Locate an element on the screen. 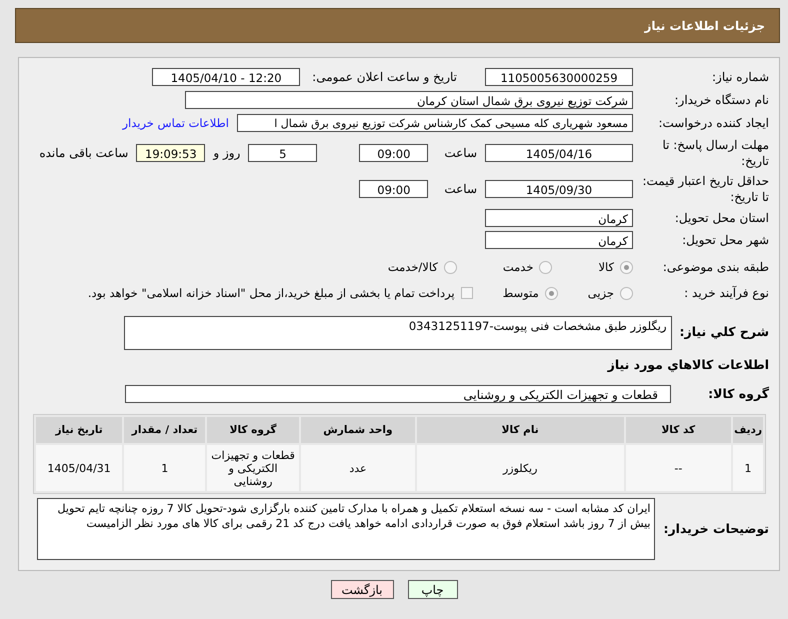 Image resolution: width=788 pixels, height=619 pixels. table-cell: عدد is located at coordinates (358, 468).